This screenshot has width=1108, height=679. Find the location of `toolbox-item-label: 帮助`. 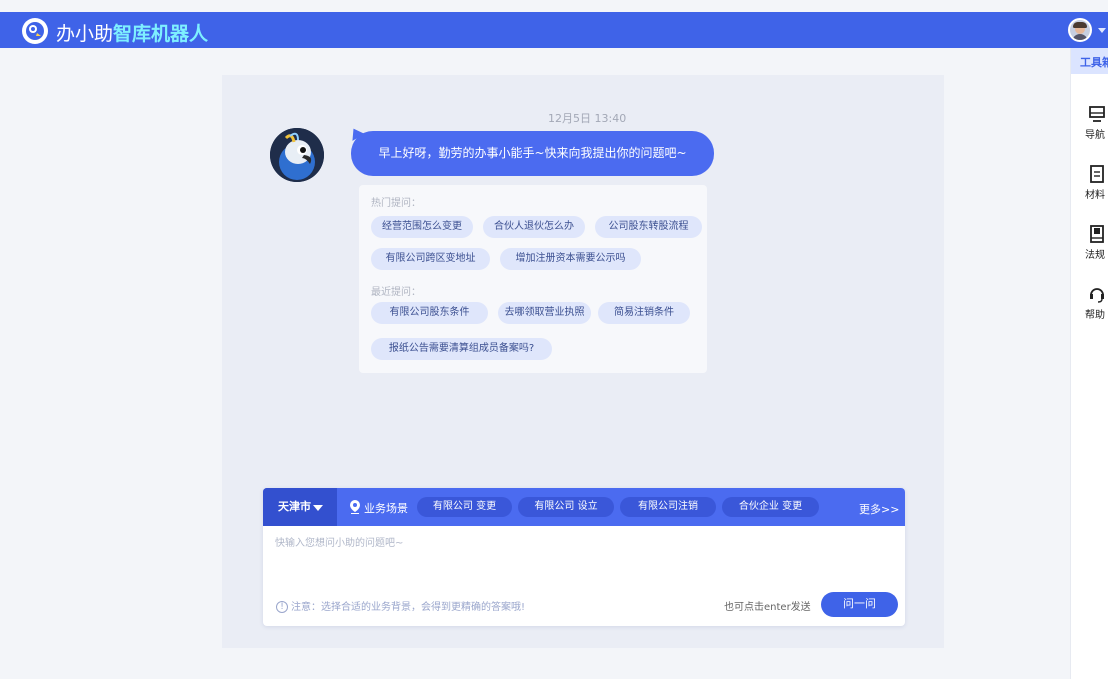

toolbox-item-label: 帮助 is located at coordinates (1095, 315).